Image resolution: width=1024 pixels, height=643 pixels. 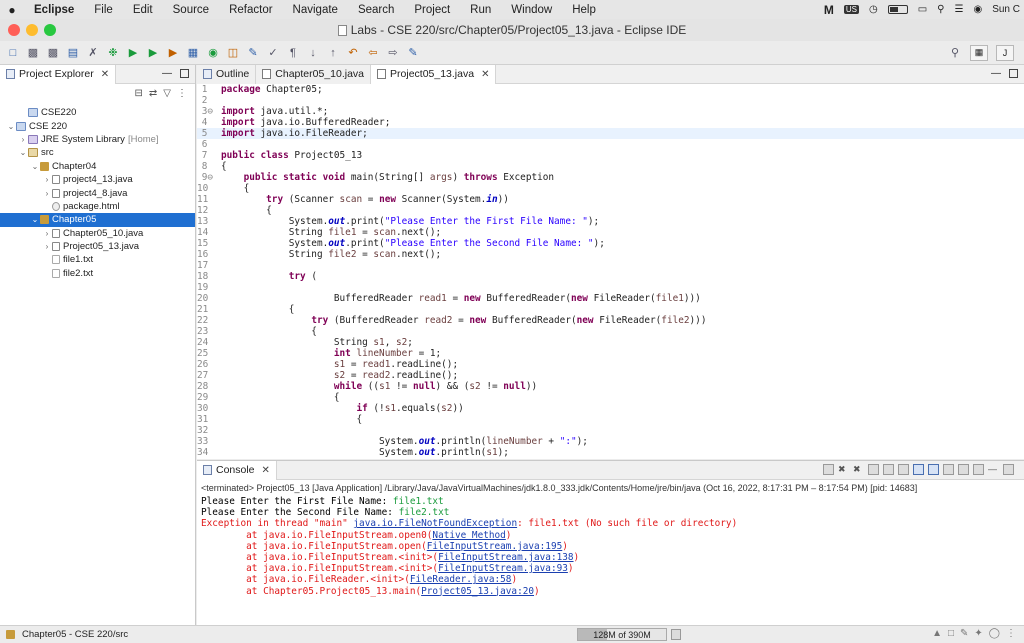 I want to click on garbage-collect-icon, so click(x=676, y=634).